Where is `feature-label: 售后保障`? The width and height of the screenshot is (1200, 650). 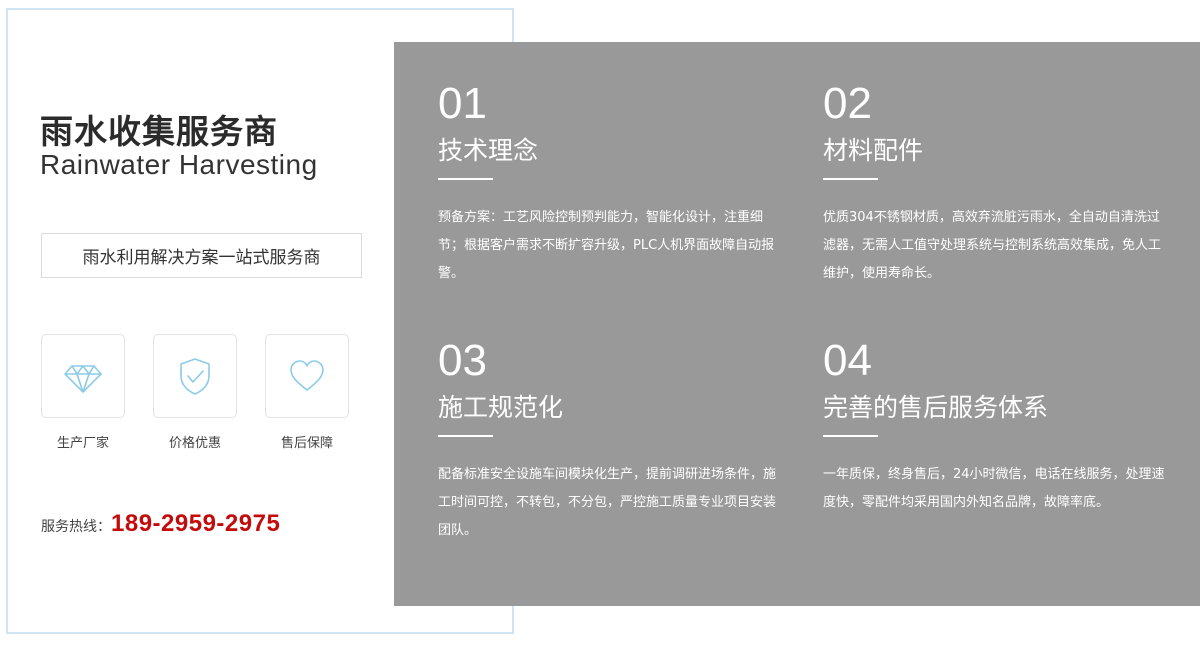
feature-label: 售后保障 is located at coordinates (306, 443).